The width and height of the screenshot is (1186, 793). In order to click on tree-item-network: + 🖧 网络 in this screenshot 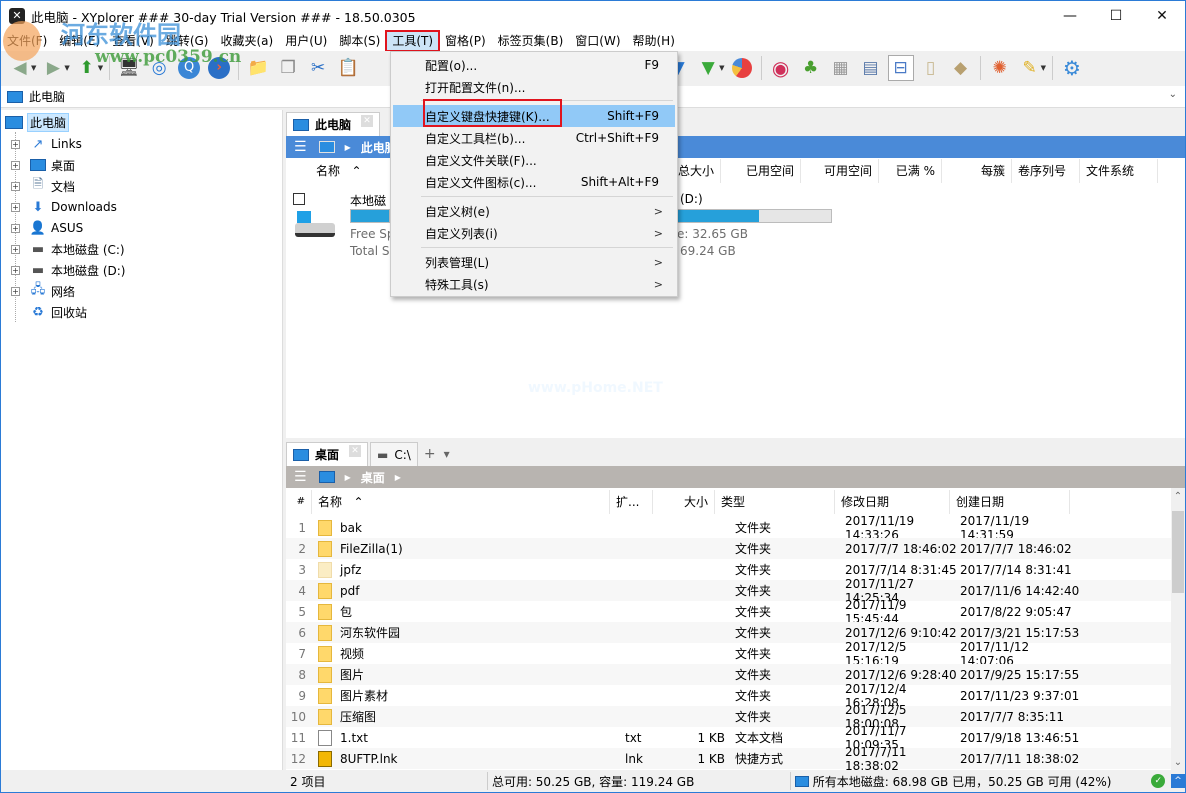, I will do `click(43, 291)`.